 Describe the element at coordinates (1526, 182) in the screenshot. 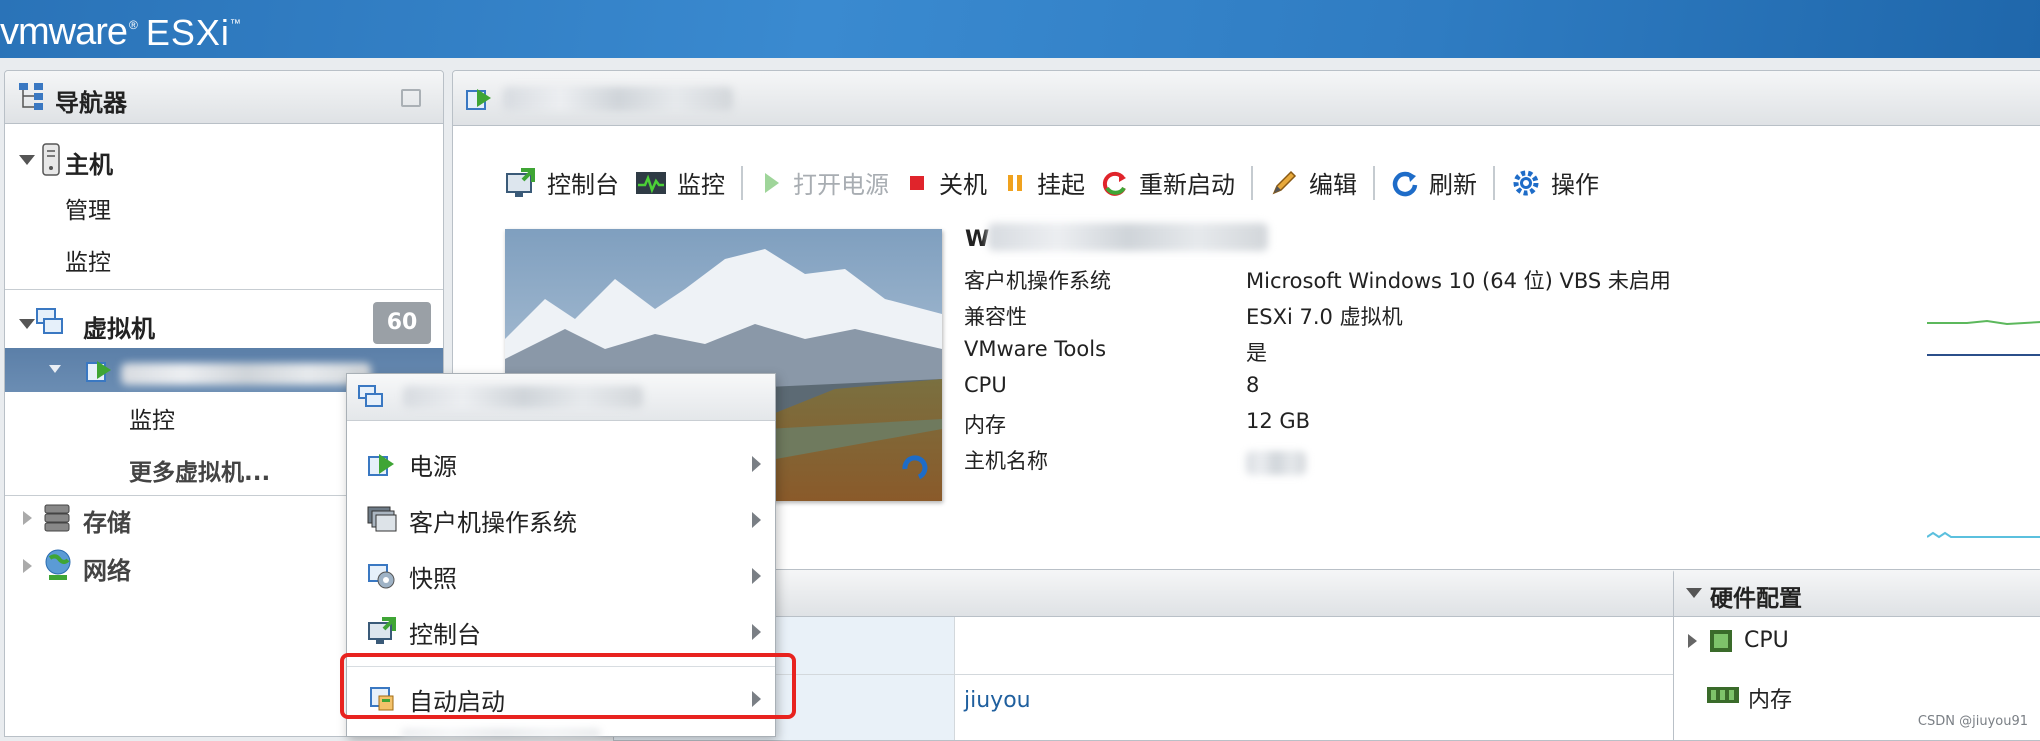

I see `gear-icon` at that location.